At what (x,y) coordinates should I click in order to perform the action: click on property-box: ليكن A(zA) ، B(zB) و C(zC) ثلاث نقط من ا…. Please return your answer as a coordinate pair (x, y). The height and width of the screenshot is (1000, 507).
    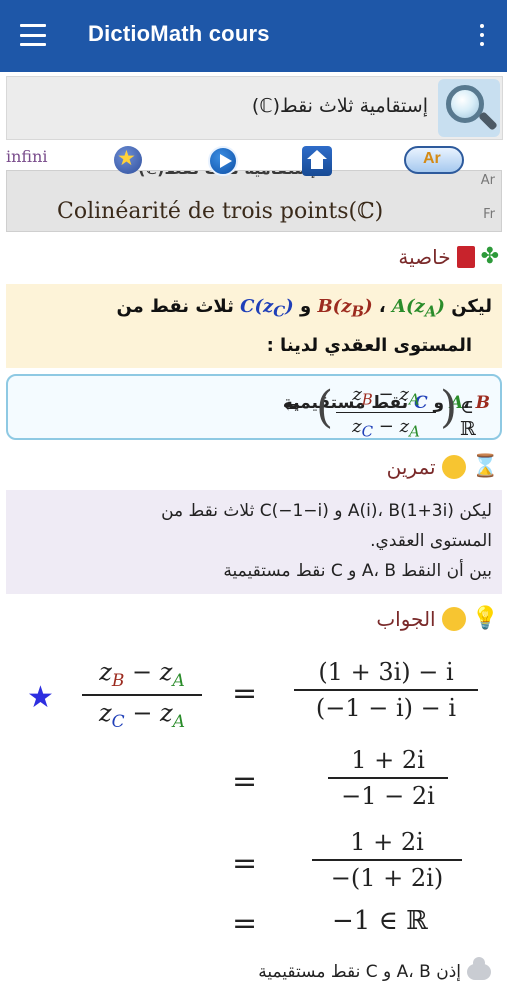
    Looking at the image, I should click on (254, 326).